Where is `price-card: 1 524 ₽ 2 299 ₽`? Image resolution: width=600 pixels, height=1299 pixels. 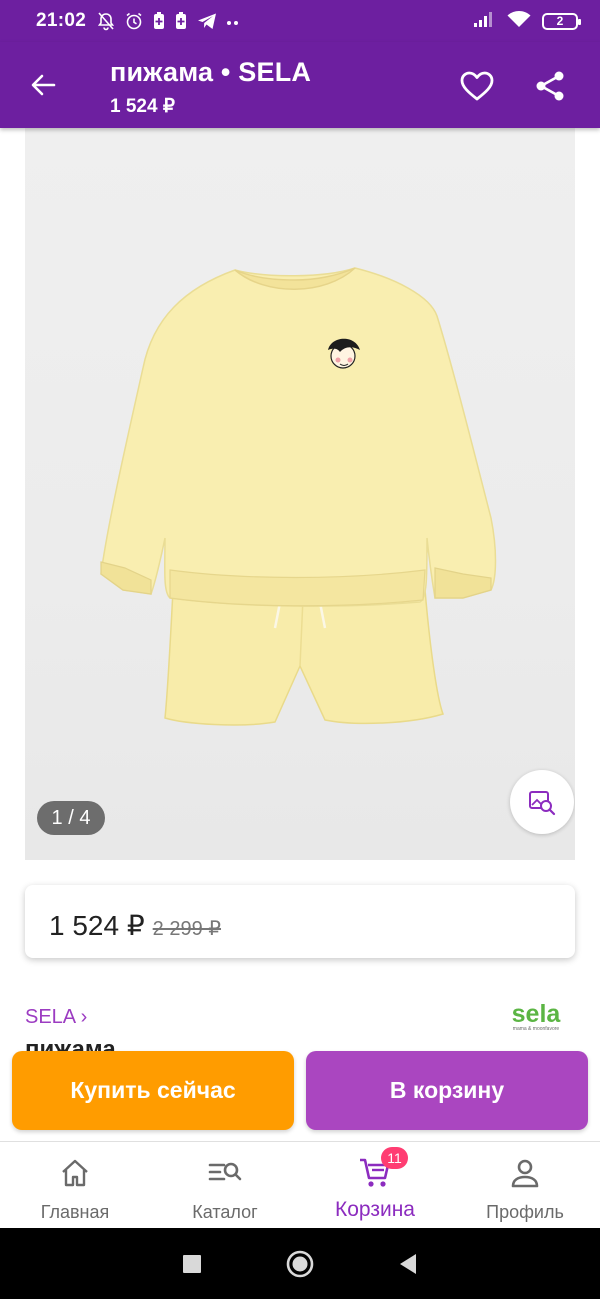
price-card: 1 524 ₽ 2 299 ₽ is located at coordinates (300, 921).